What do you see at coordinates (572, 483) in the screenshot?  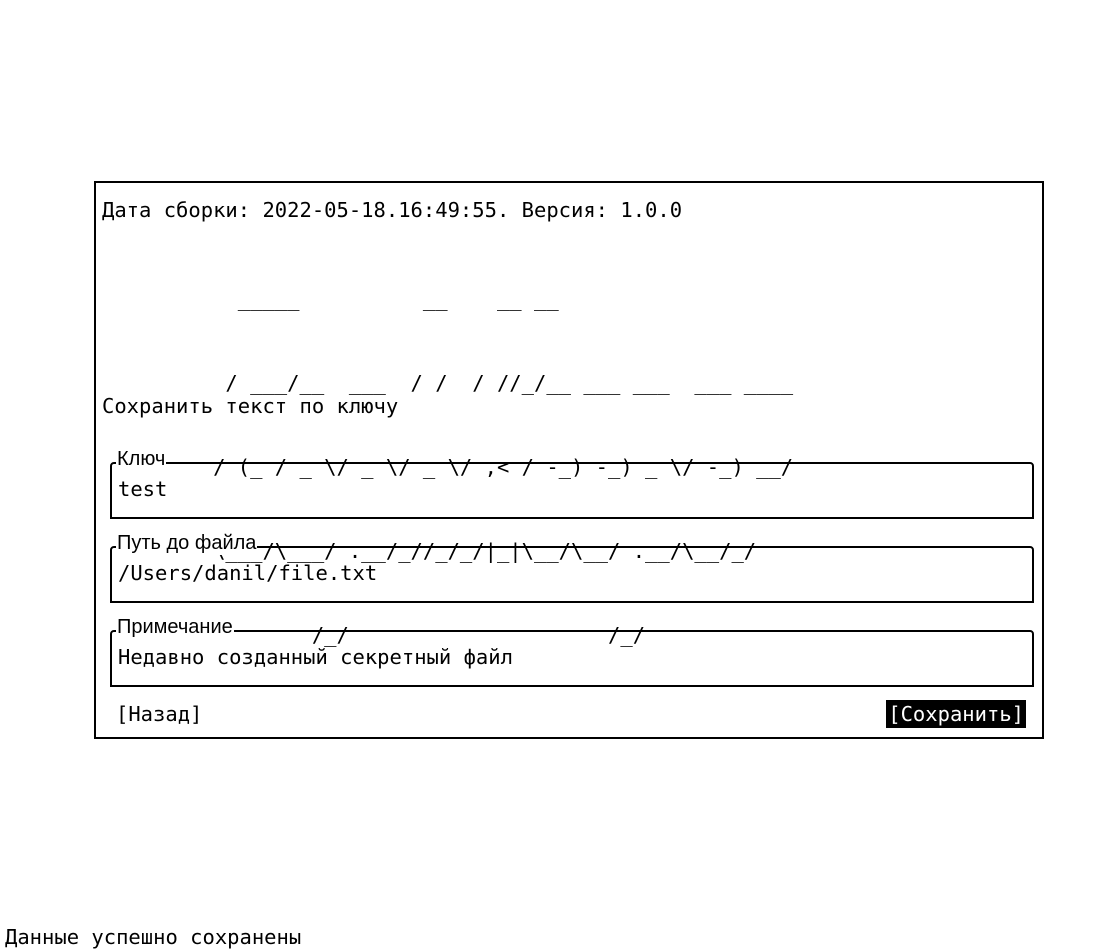 I see `key-field: Ключ test` at bounding box center [572, 483].